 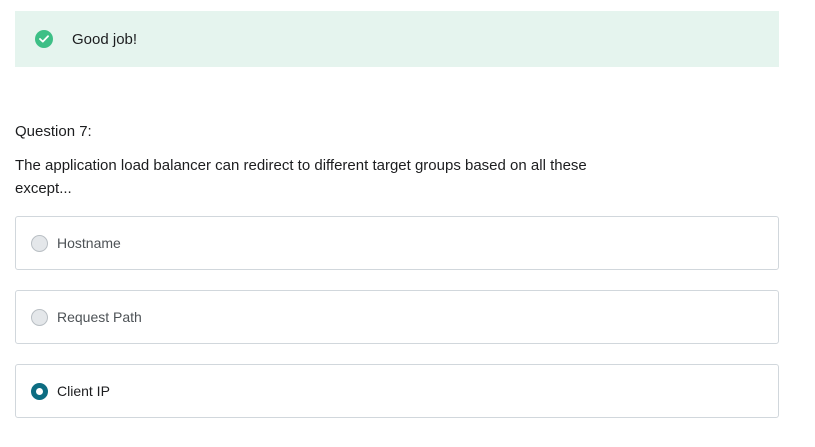 I want to click on answer-option-client-ip: Client IP, so click(x=397, y=391).